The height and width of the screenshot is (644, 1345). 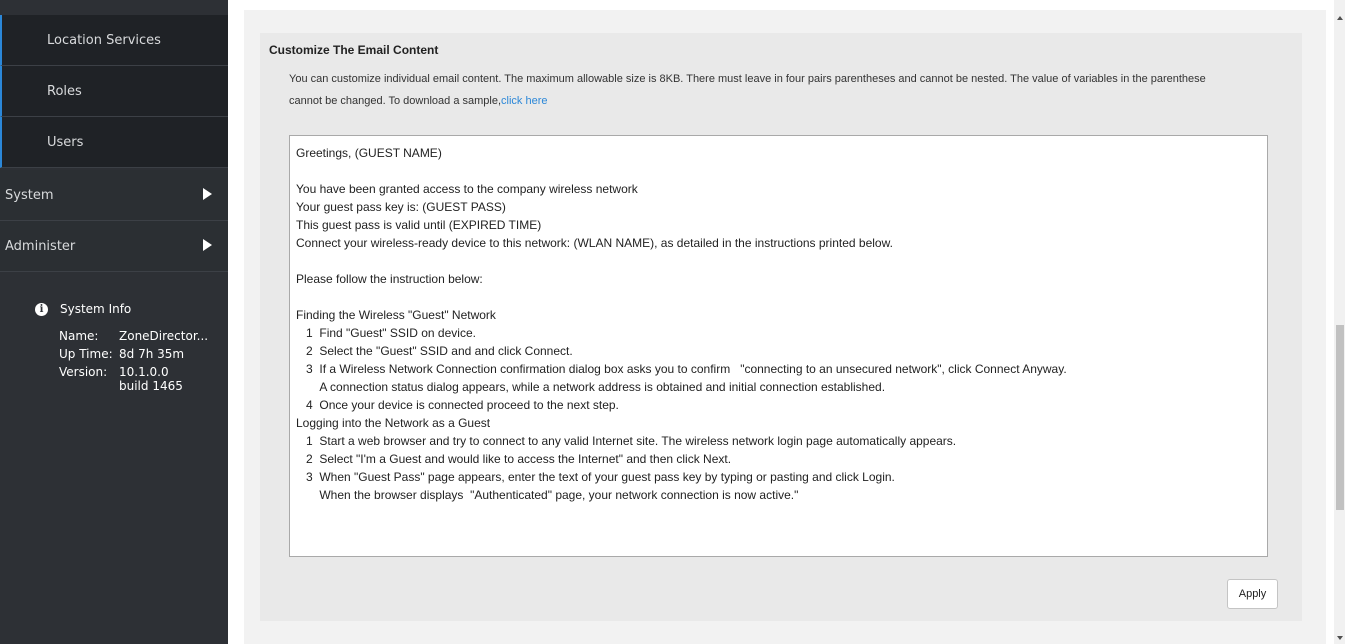 I want to click on sidebar-item-roles: Roles, so click(x=114, y=91).